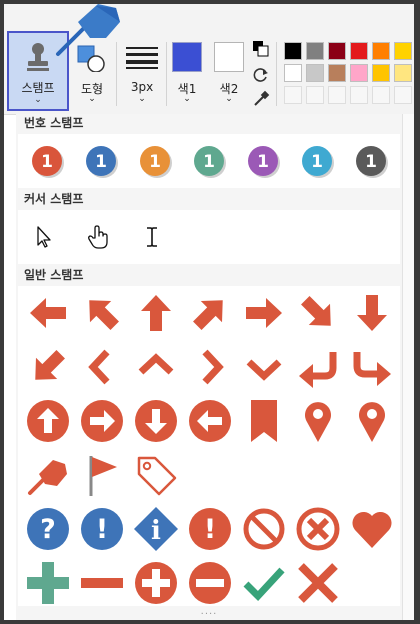 The width and height of the screenshot is (420, 624). I want to click on stamp-exclamation-red: !, so click(210, 529).